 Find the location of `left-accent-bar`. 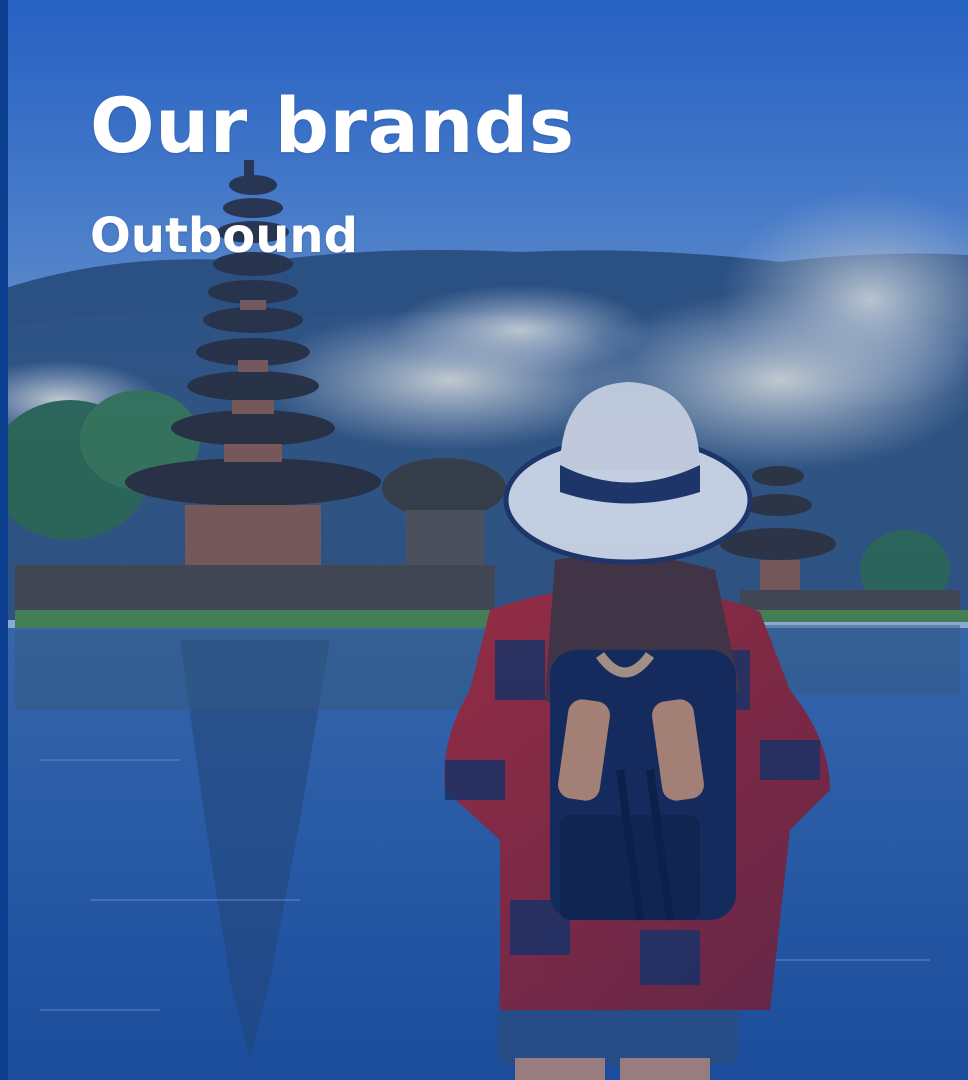

left-accent-bar is located at coordinates (4, 540).